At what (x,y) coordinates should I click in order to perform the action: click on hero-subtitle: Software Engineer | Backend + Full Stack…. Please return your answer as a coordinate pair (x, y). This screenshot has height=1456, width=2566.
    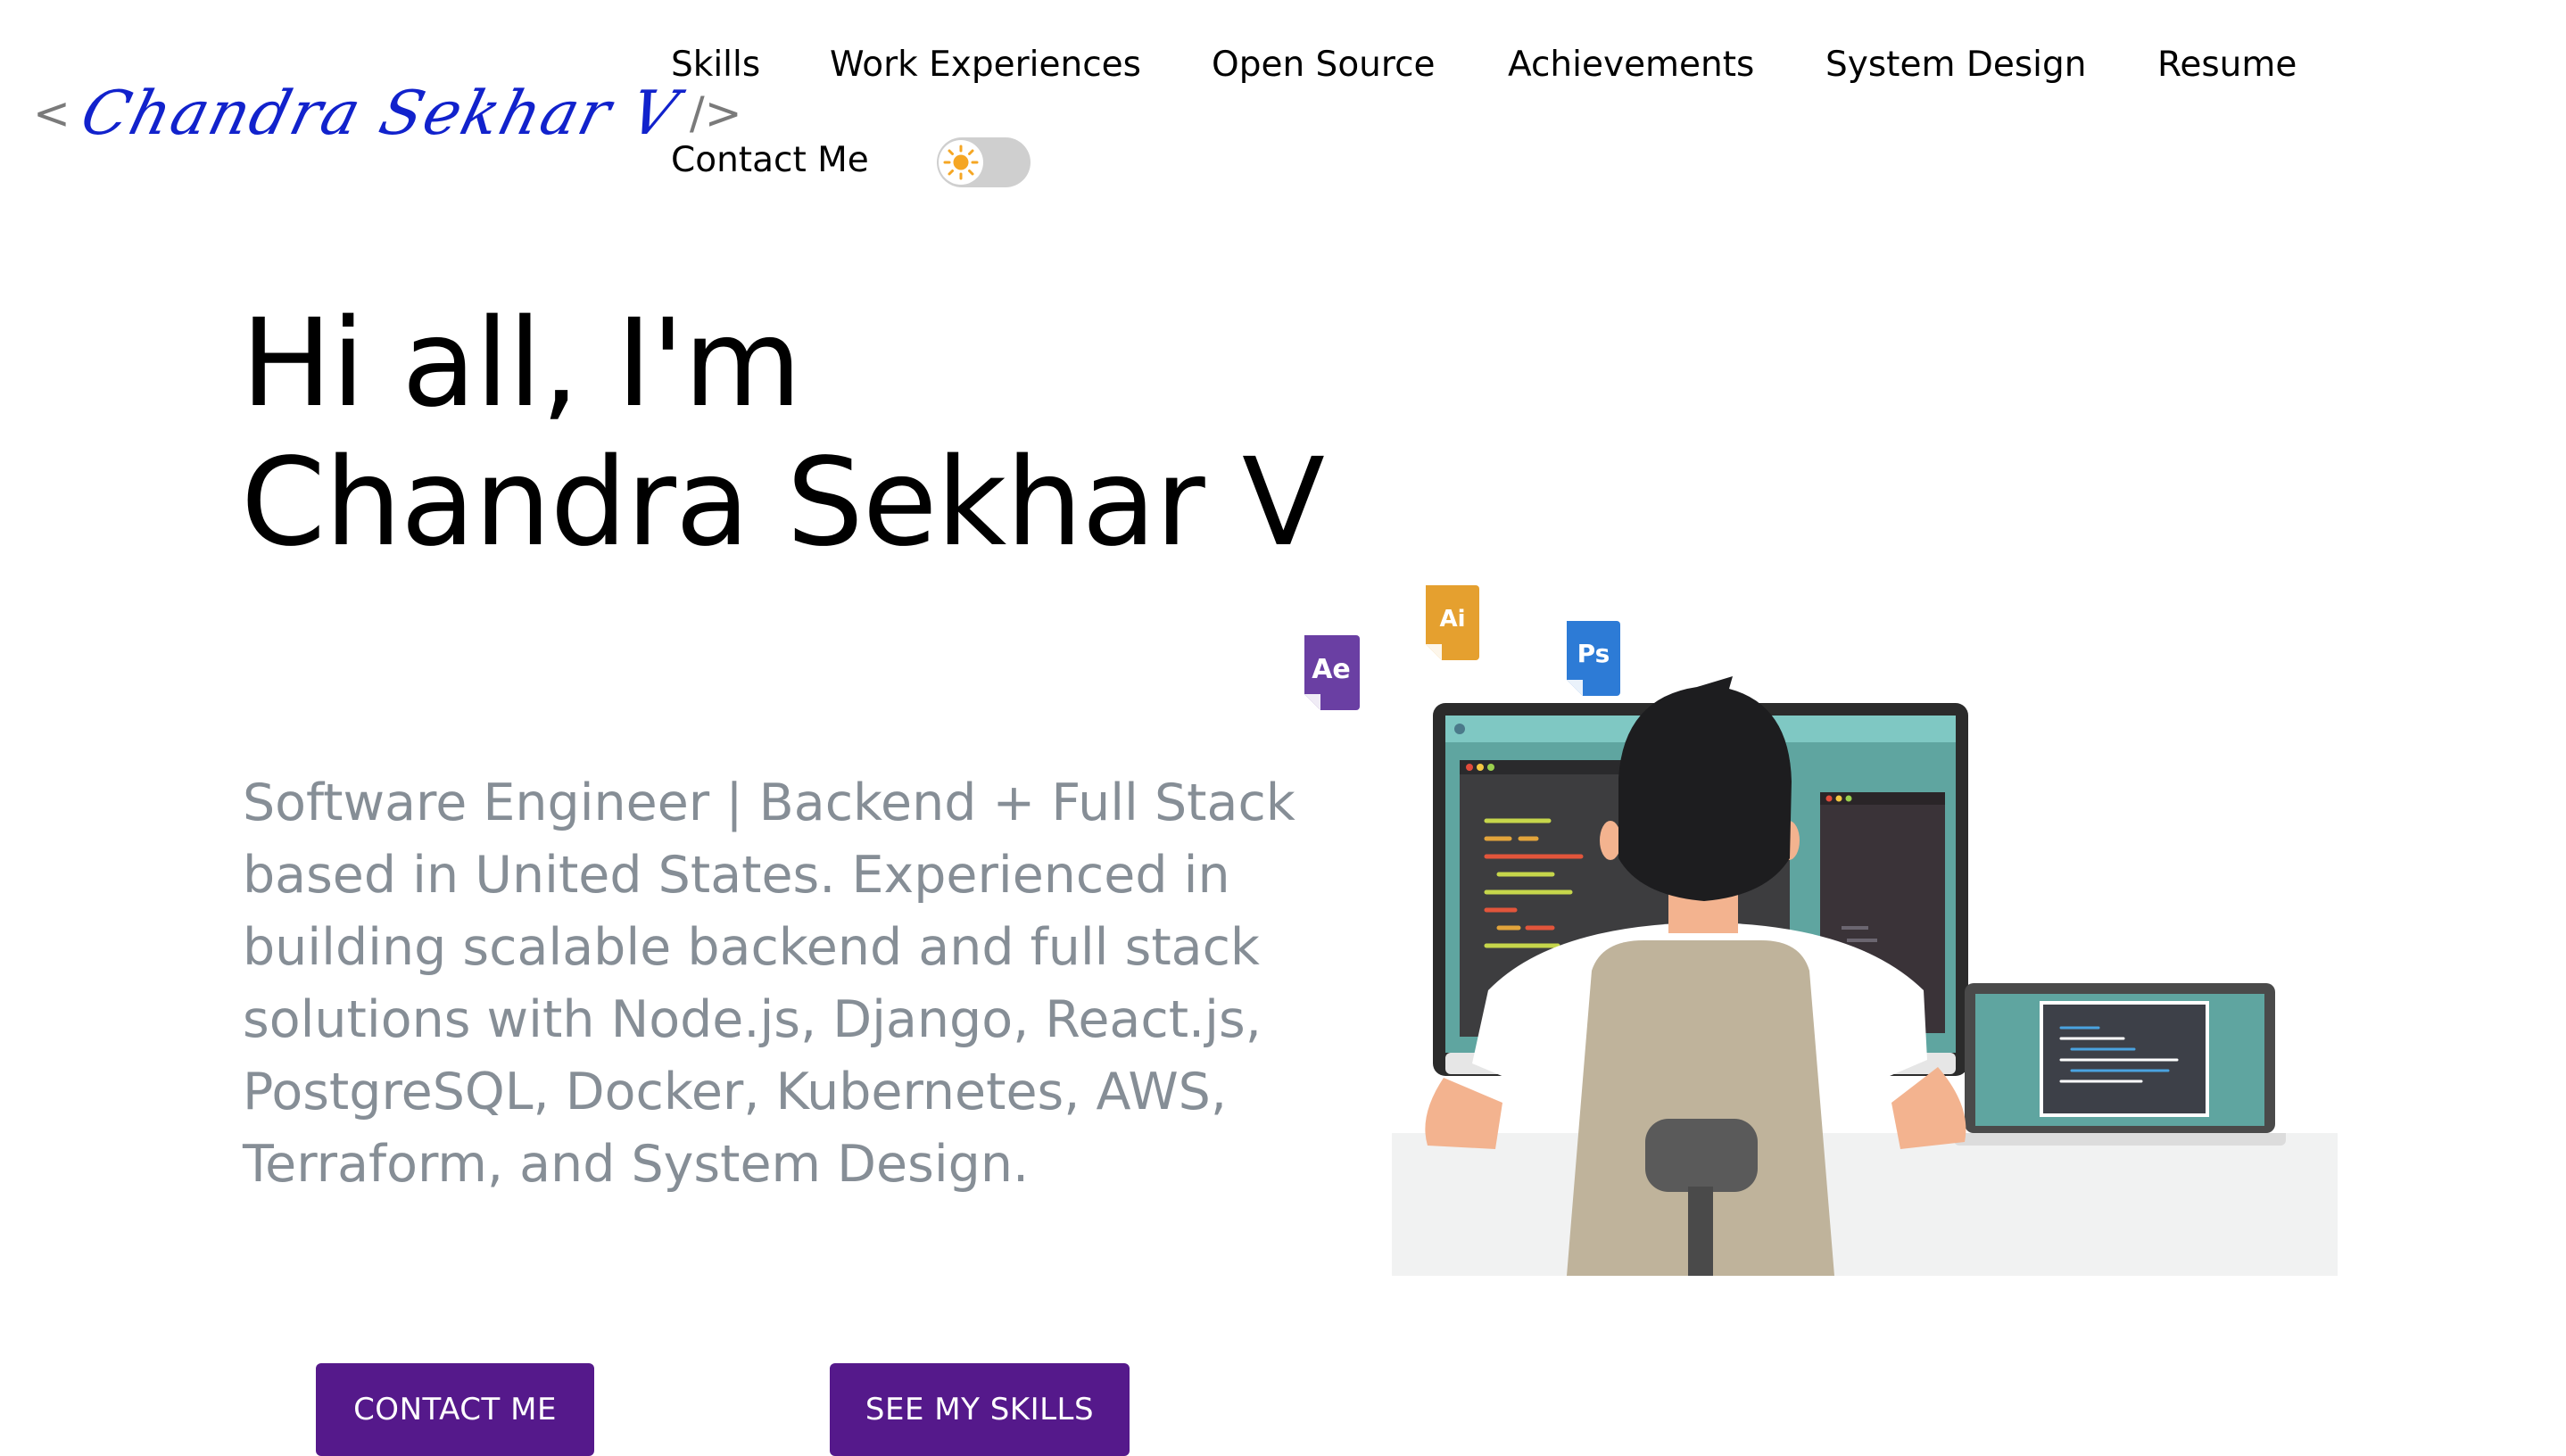
    Looking at the image, I should click on (769, 984).